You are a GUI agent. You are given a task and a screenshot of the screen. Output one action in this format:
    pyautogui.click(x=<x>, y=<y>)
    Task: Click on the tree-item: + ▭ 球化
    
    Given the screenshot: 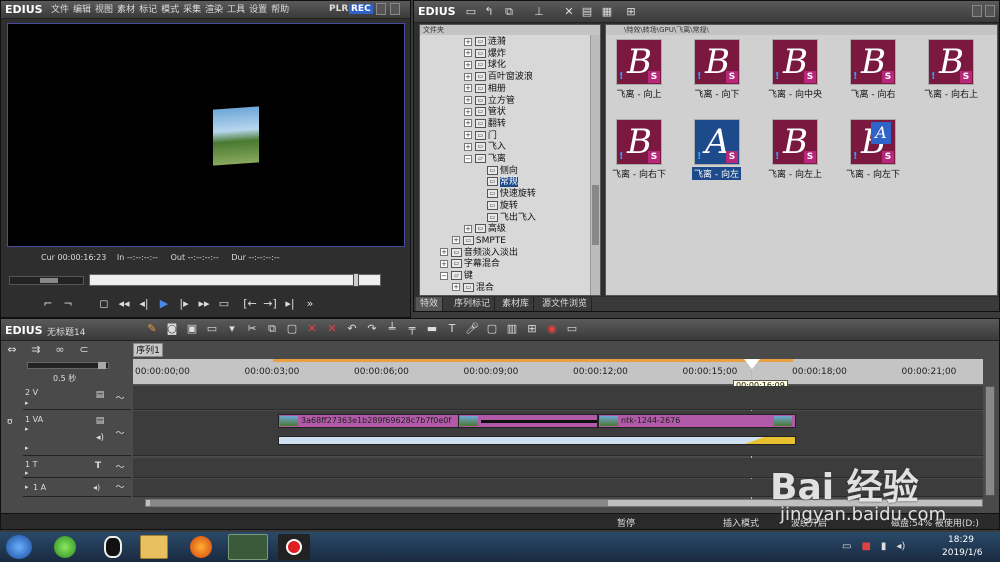 What is the action you would take?
    pyautogui.click(x=485, y=65)
    